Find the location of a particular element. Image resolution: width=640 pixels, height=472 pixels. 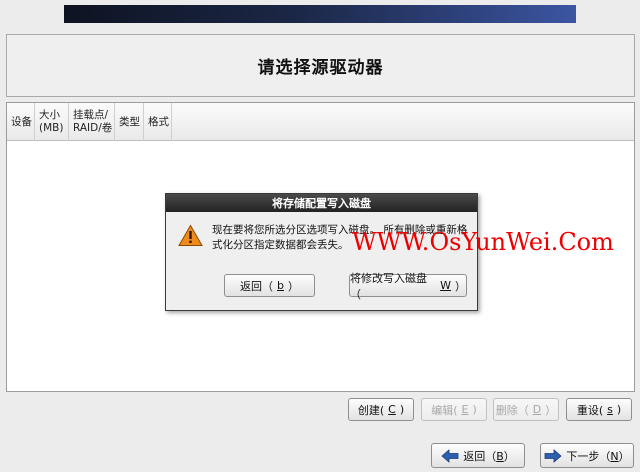

next-label: 下一步（ is located at coordinates (588, 456).